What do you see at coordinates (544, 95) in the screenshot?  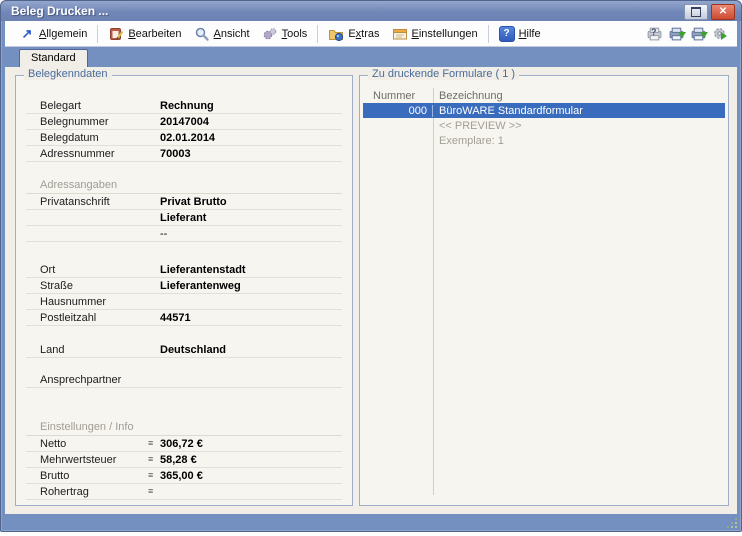 I see `table-header: Nummer Bezeichnung` at bounding box center [544, 95].